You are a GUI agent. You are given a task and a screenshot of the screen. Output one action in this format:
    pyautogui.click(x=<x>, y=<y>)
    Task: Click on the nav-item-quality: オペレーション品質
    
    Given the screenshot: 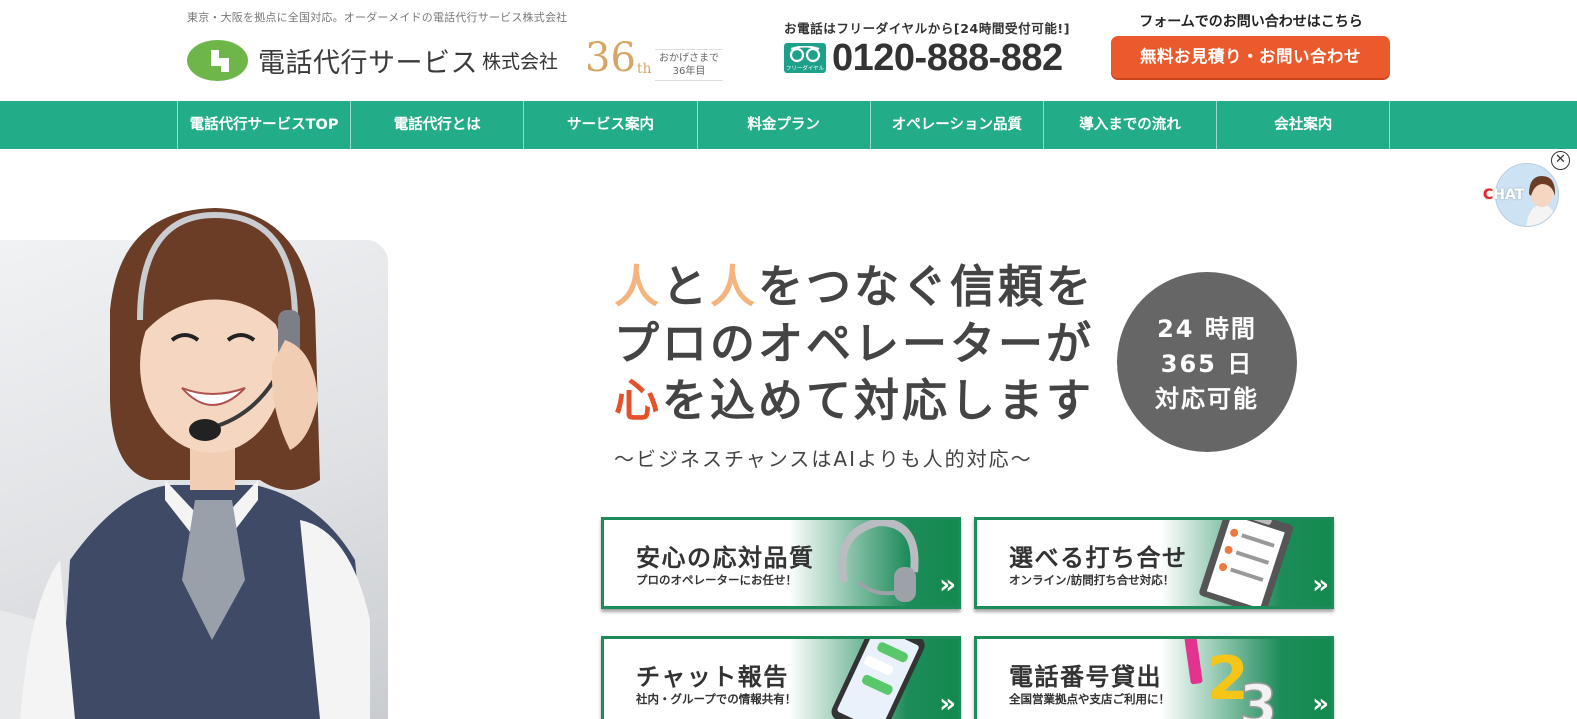 What is the action you would take?
    pyautogui.click(x=957, y=125)
    